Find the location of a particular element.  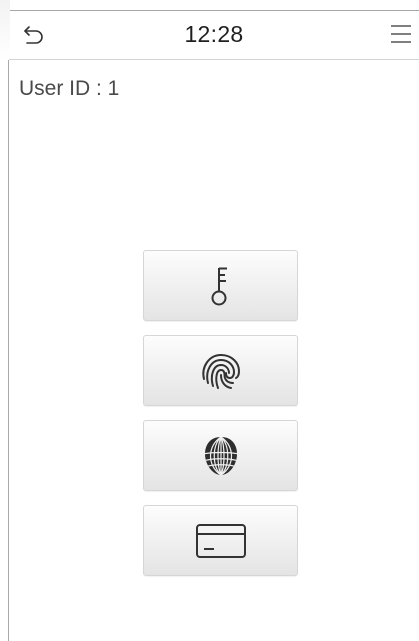

top-bar: 12:28 is located at coordinates (214, 35).